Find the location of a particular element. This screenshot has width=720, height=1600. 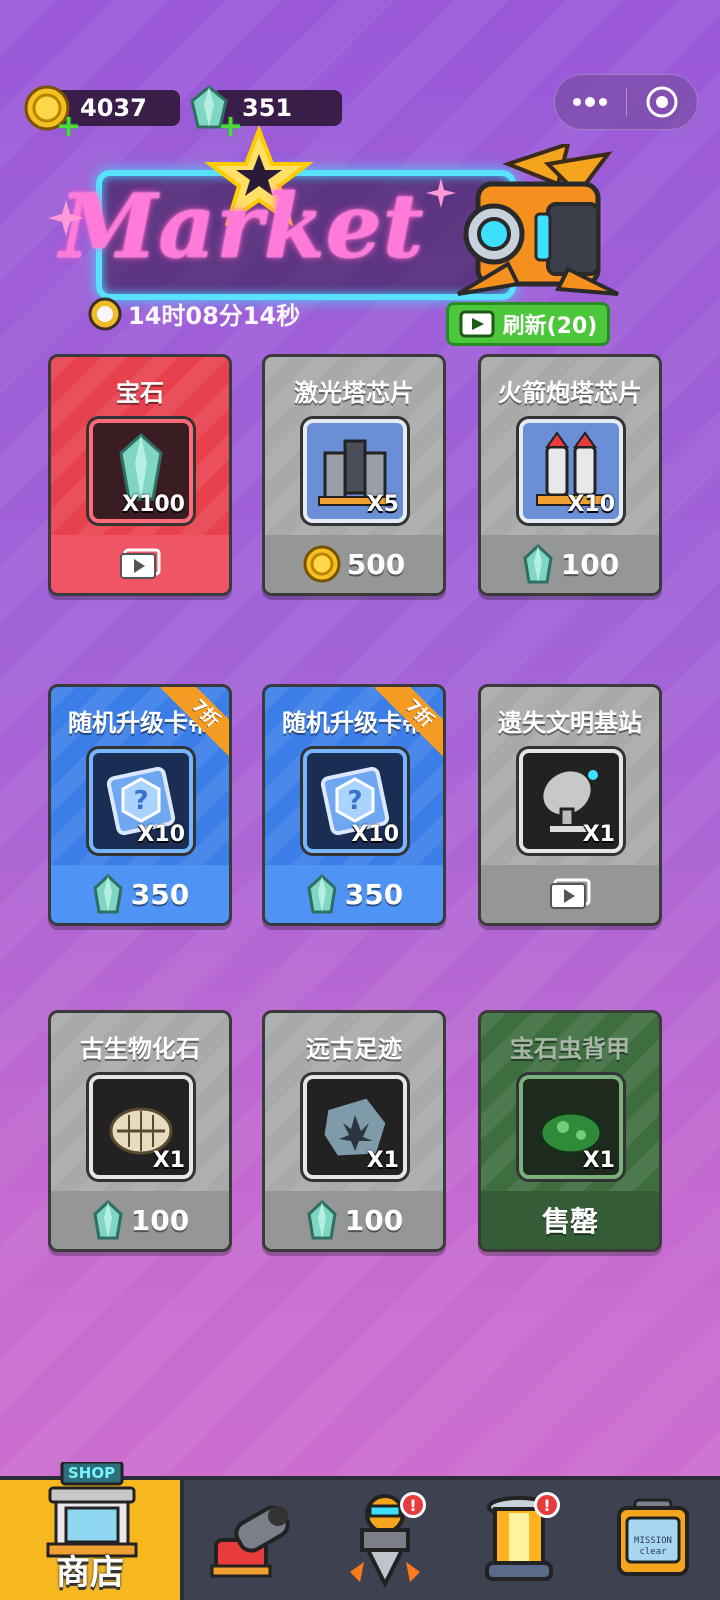

shop-item-card: 遗失文明基站 X1 is located at coordinates (570, 805).